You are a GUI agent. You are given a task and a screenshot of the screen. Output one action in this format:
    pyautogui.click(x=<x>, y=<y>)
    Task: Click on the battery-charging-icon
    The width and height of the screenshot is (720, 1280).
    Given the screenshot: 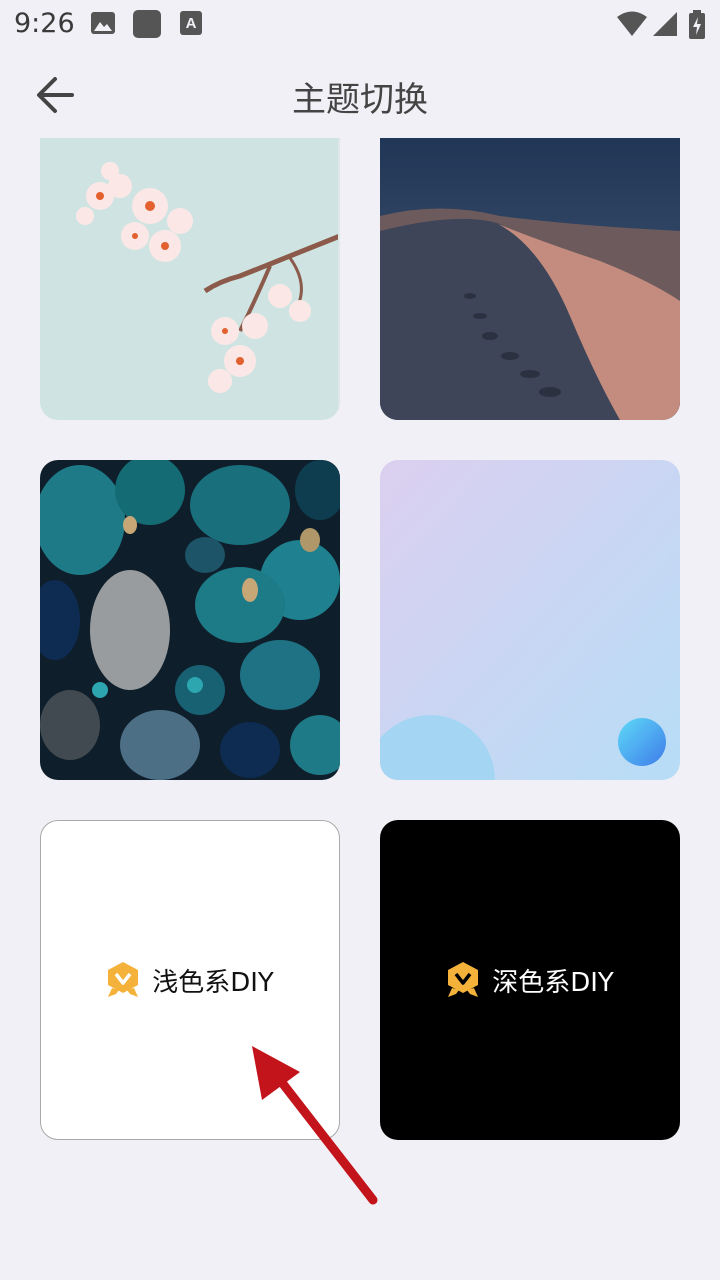 What is the action you would take?
    pyautogui.click(x=697, y=24)
    